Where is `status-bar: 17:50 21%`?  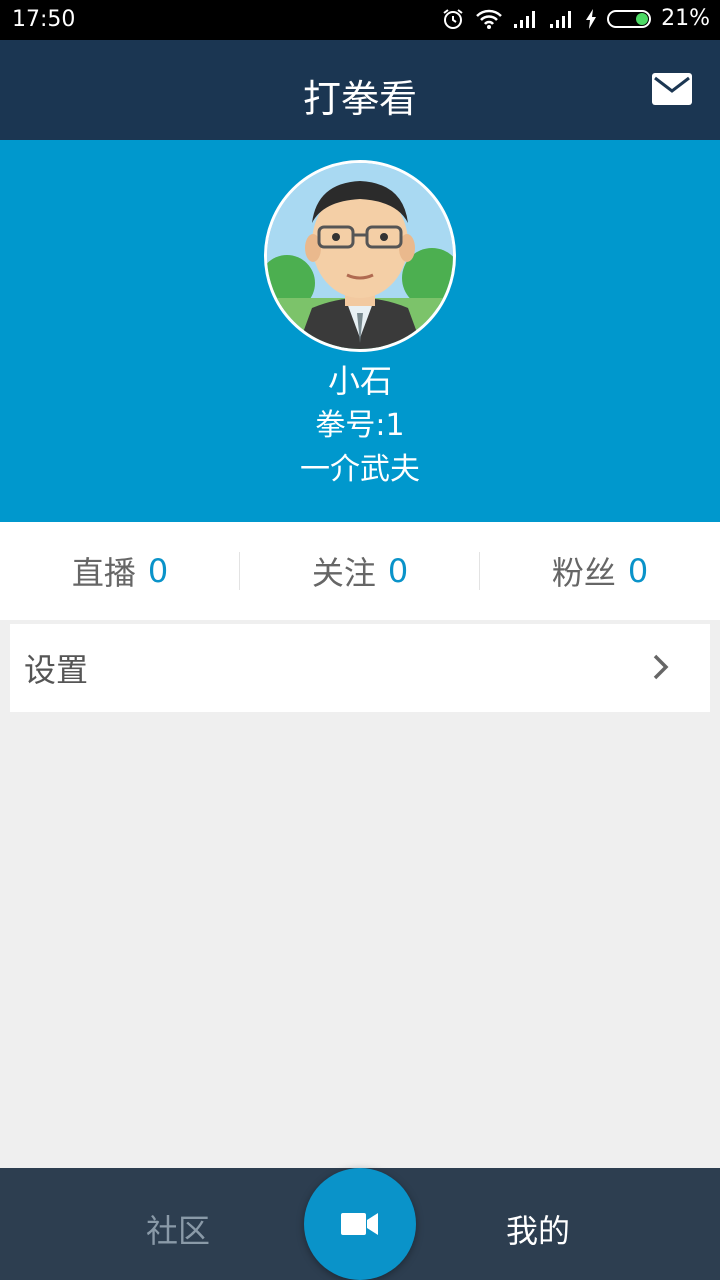
status-bar: 17:50 21% is located at coordinates (360, 20).